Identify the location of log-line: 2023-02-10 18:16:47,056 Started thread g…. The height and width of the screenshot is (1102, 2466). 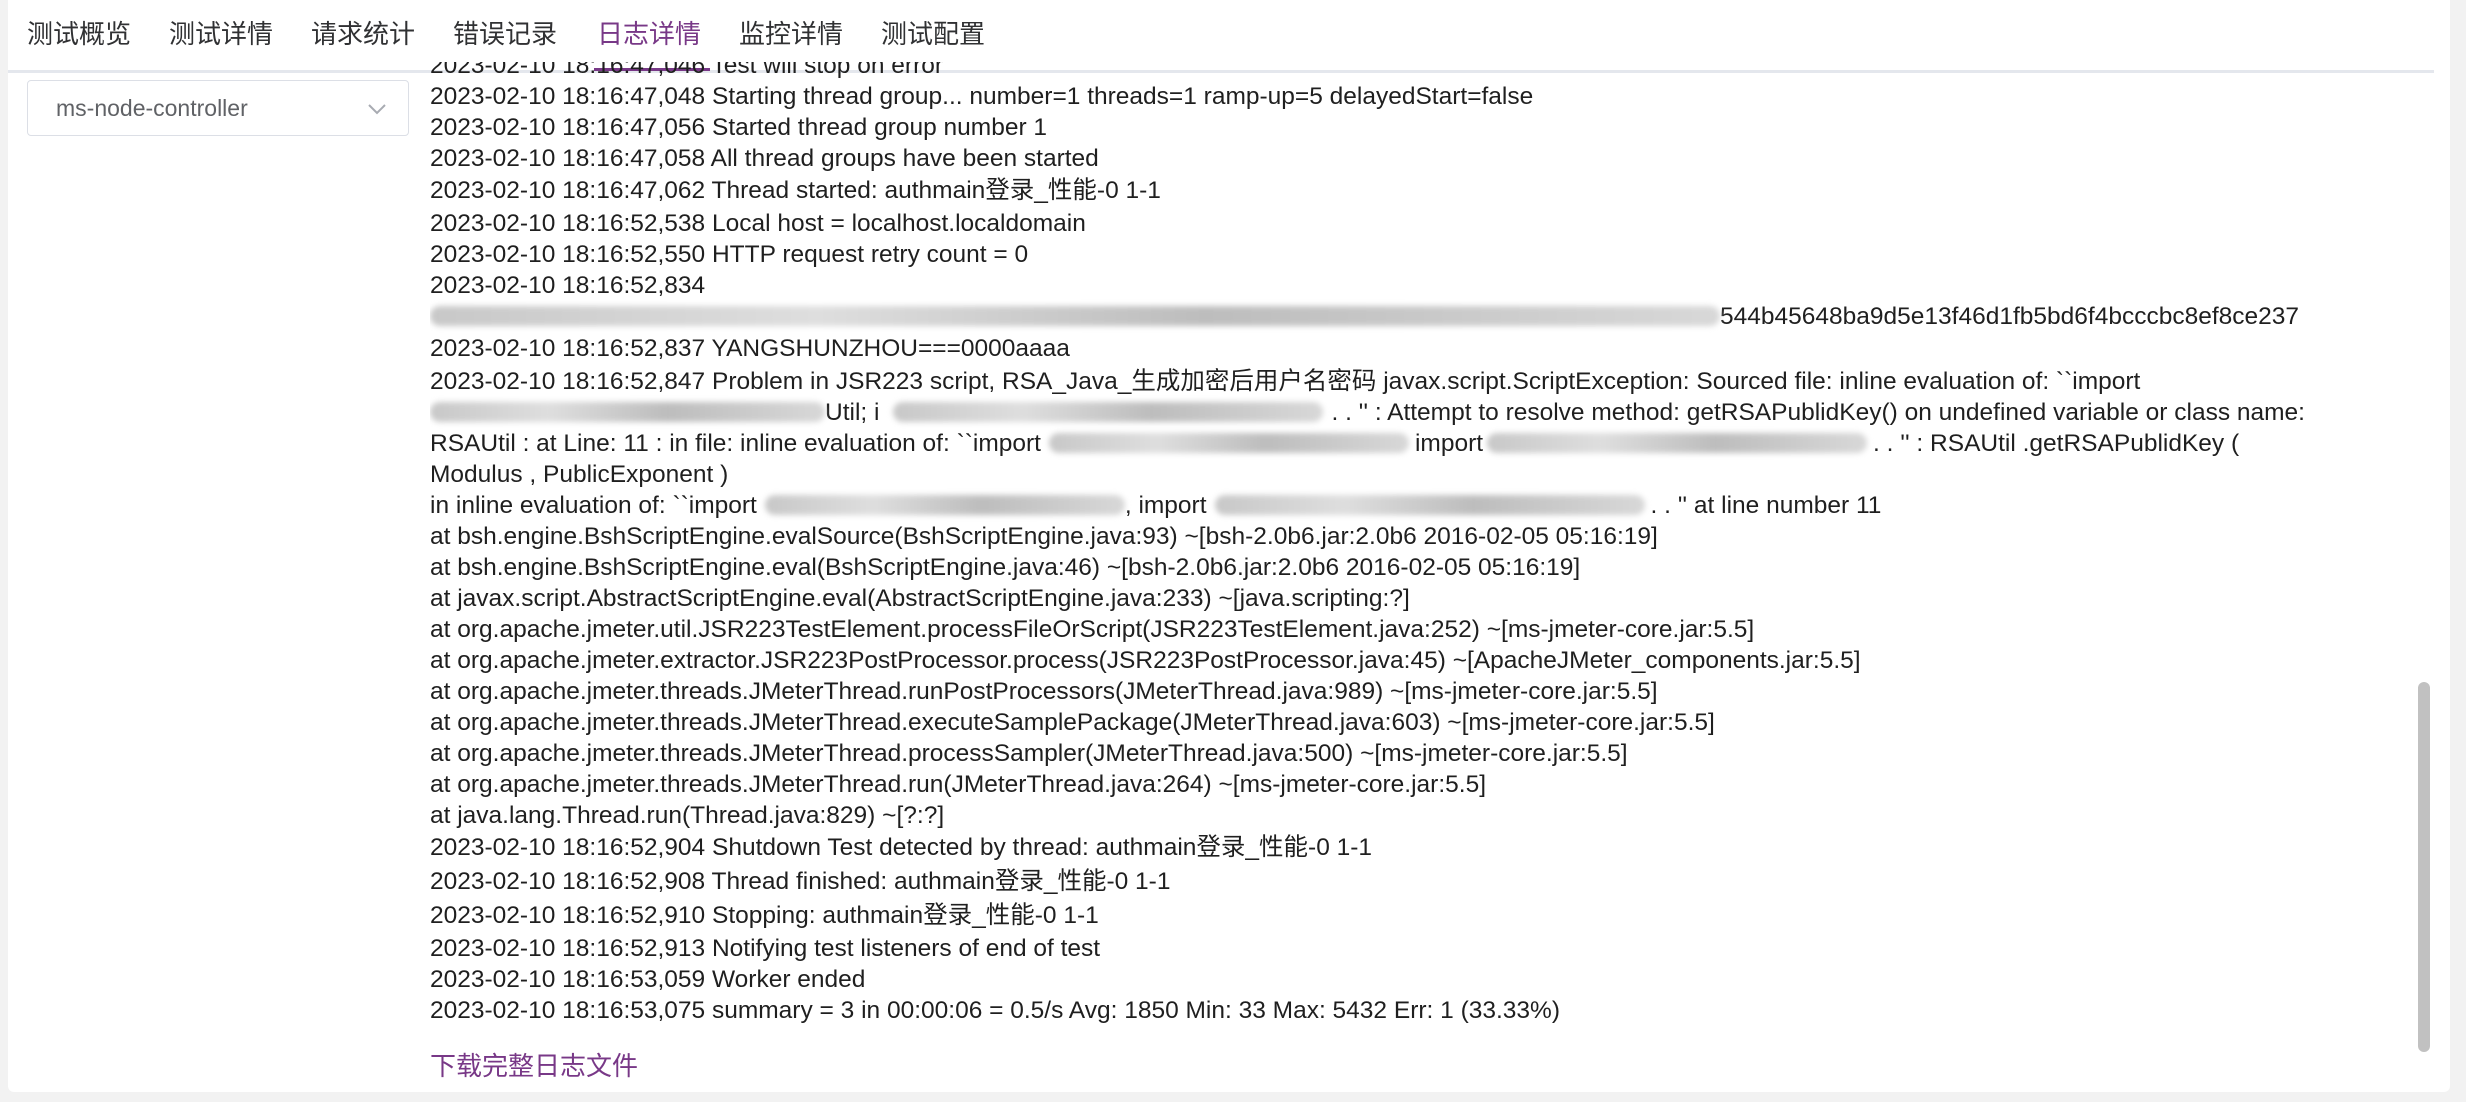
(739, 127).